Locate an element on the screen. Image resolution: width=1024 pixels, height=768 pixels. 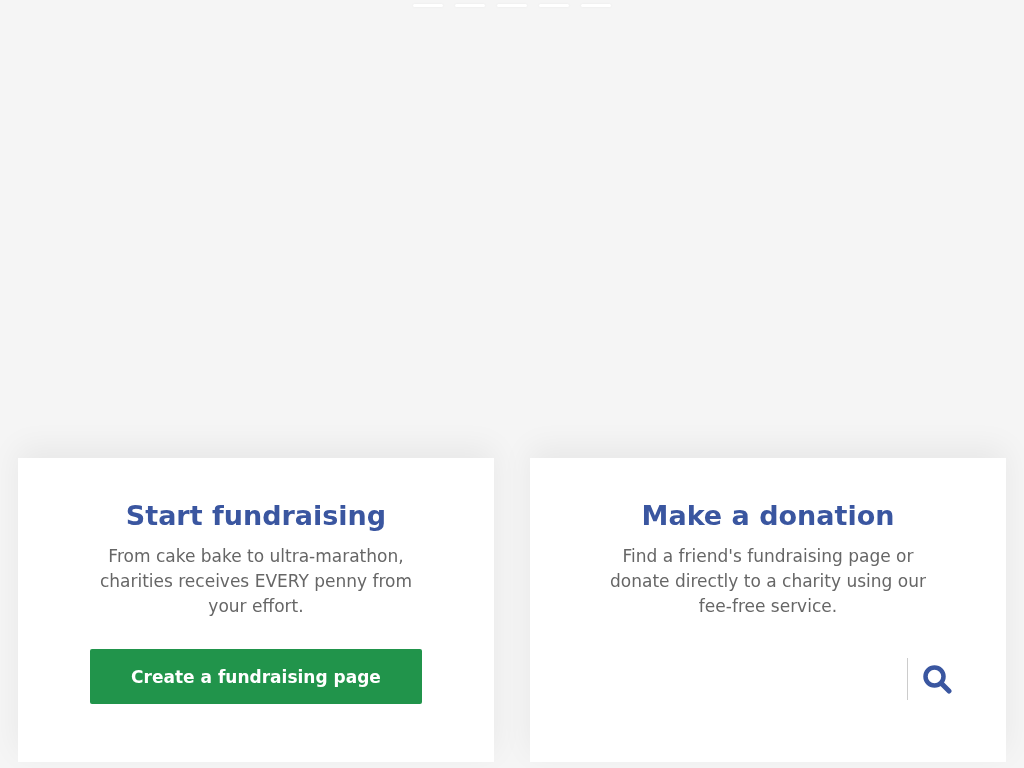
card-description: Find a friend's fundraising page or donate directly to a charity using our fee-free service. is located at coordinates (768, 581).